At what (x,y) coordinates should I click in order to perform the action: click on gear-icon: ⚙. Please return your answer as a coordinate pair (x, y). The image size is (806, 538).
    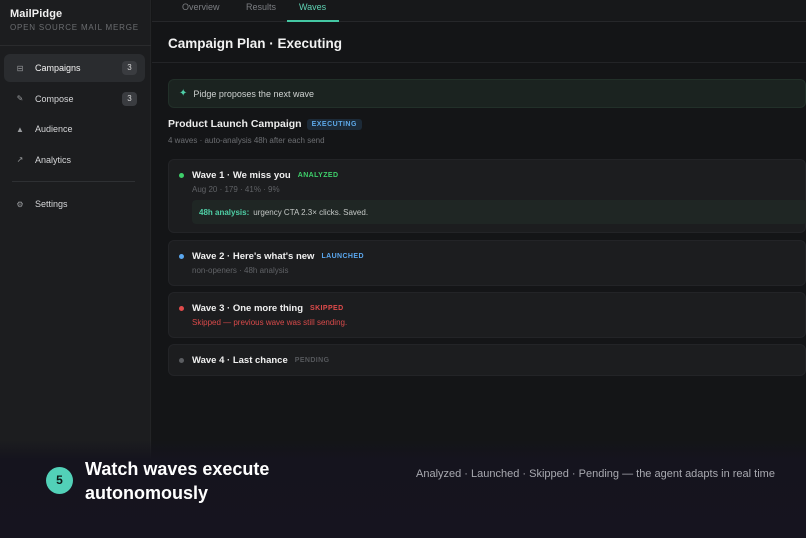
    Looking at the image, I should click on (20, 204).